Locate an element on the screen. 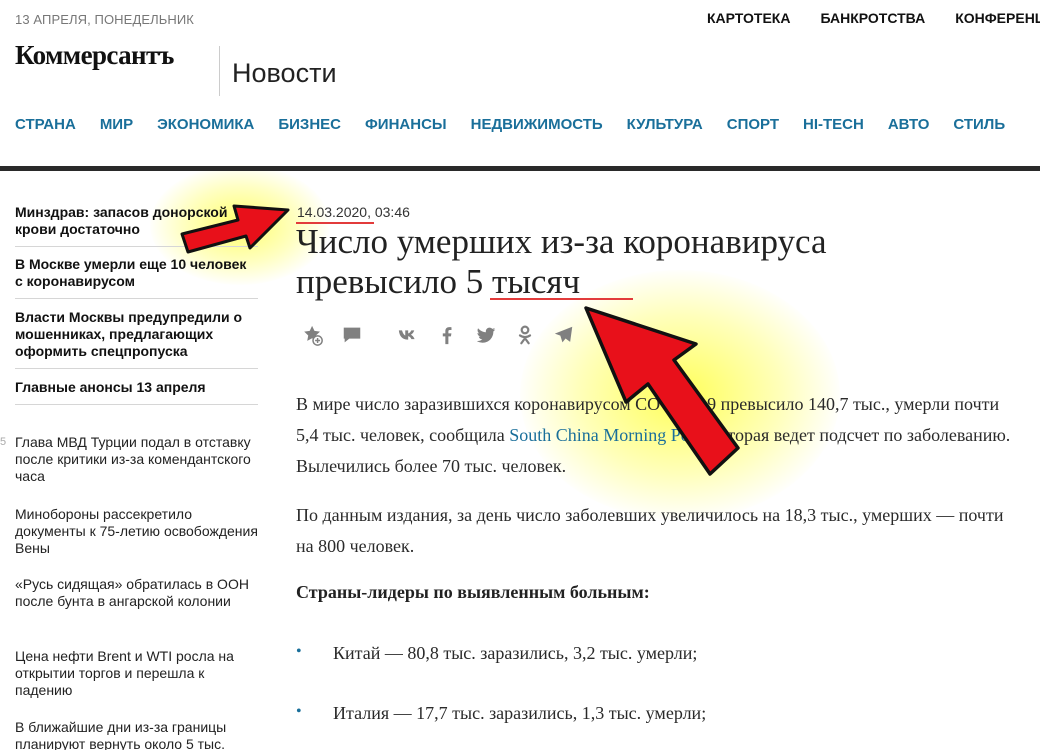 The image size is (1040, 750). article-date: 14.03.2020, 03:46 is located at coordinates (353, 212).